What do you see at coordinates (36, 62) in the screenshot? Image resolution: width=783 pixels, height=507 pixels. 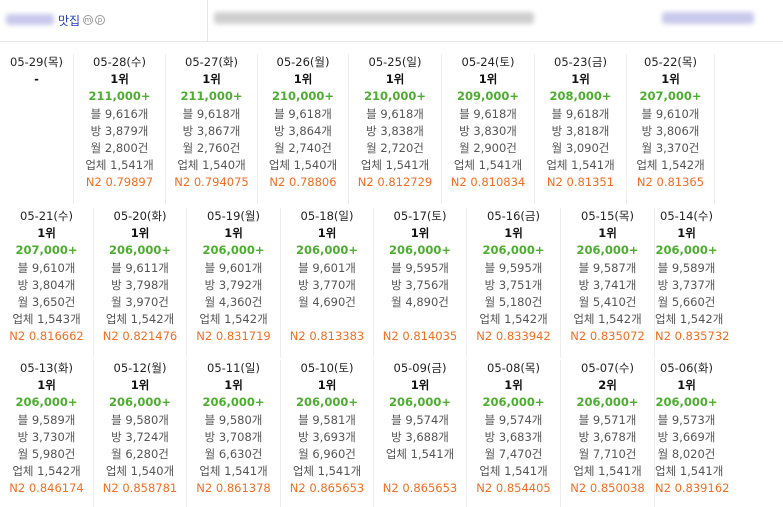 I see `date: 05-29(목)` at bounding box center [36, 62].